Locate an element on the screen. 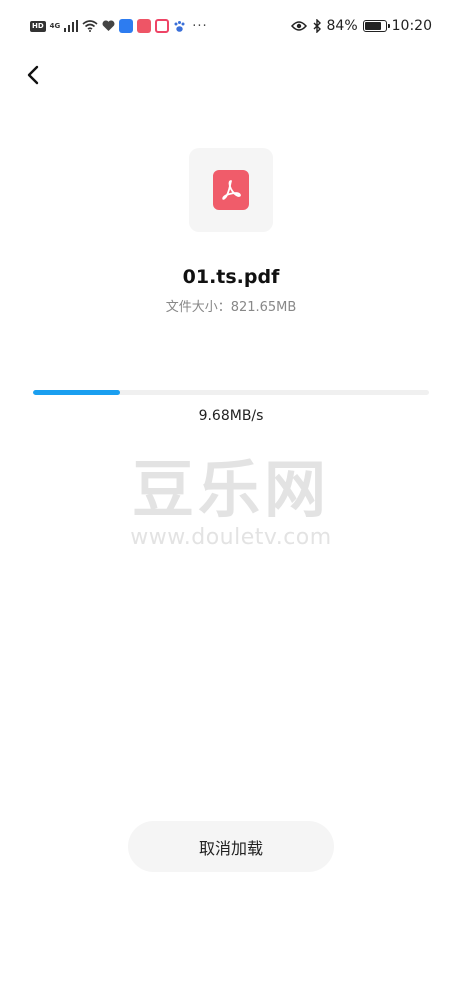 This screenshot has width=462, height=1000. download-progress-fill is located at coordinates (77, 392).